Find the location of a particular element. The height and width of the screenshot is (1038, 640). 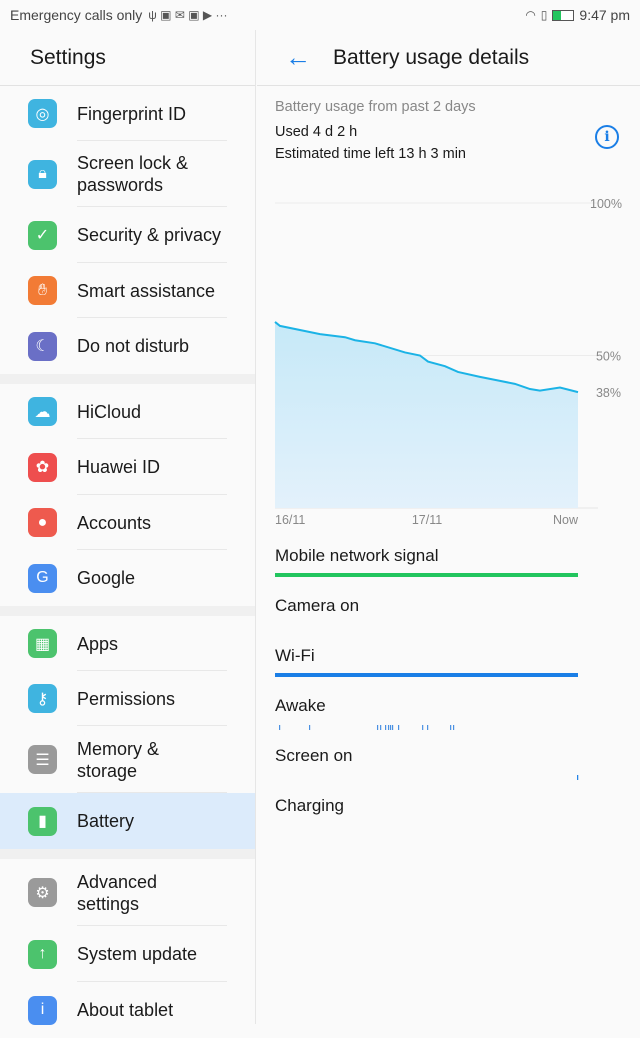

sidebar-item-label: About tablet is located at coordinates (125, 1010).